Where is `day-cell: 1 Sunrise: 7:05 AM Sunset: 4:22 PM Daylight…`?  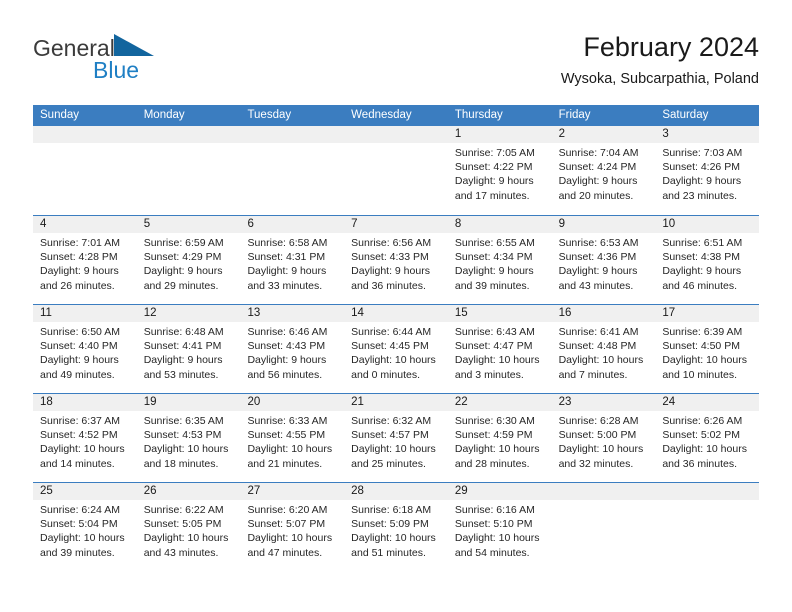
day-cell: 1 Sunrise: 7:05 AM Sunset: 4:22 PM Daylight… is located at coordinates (499, 170).